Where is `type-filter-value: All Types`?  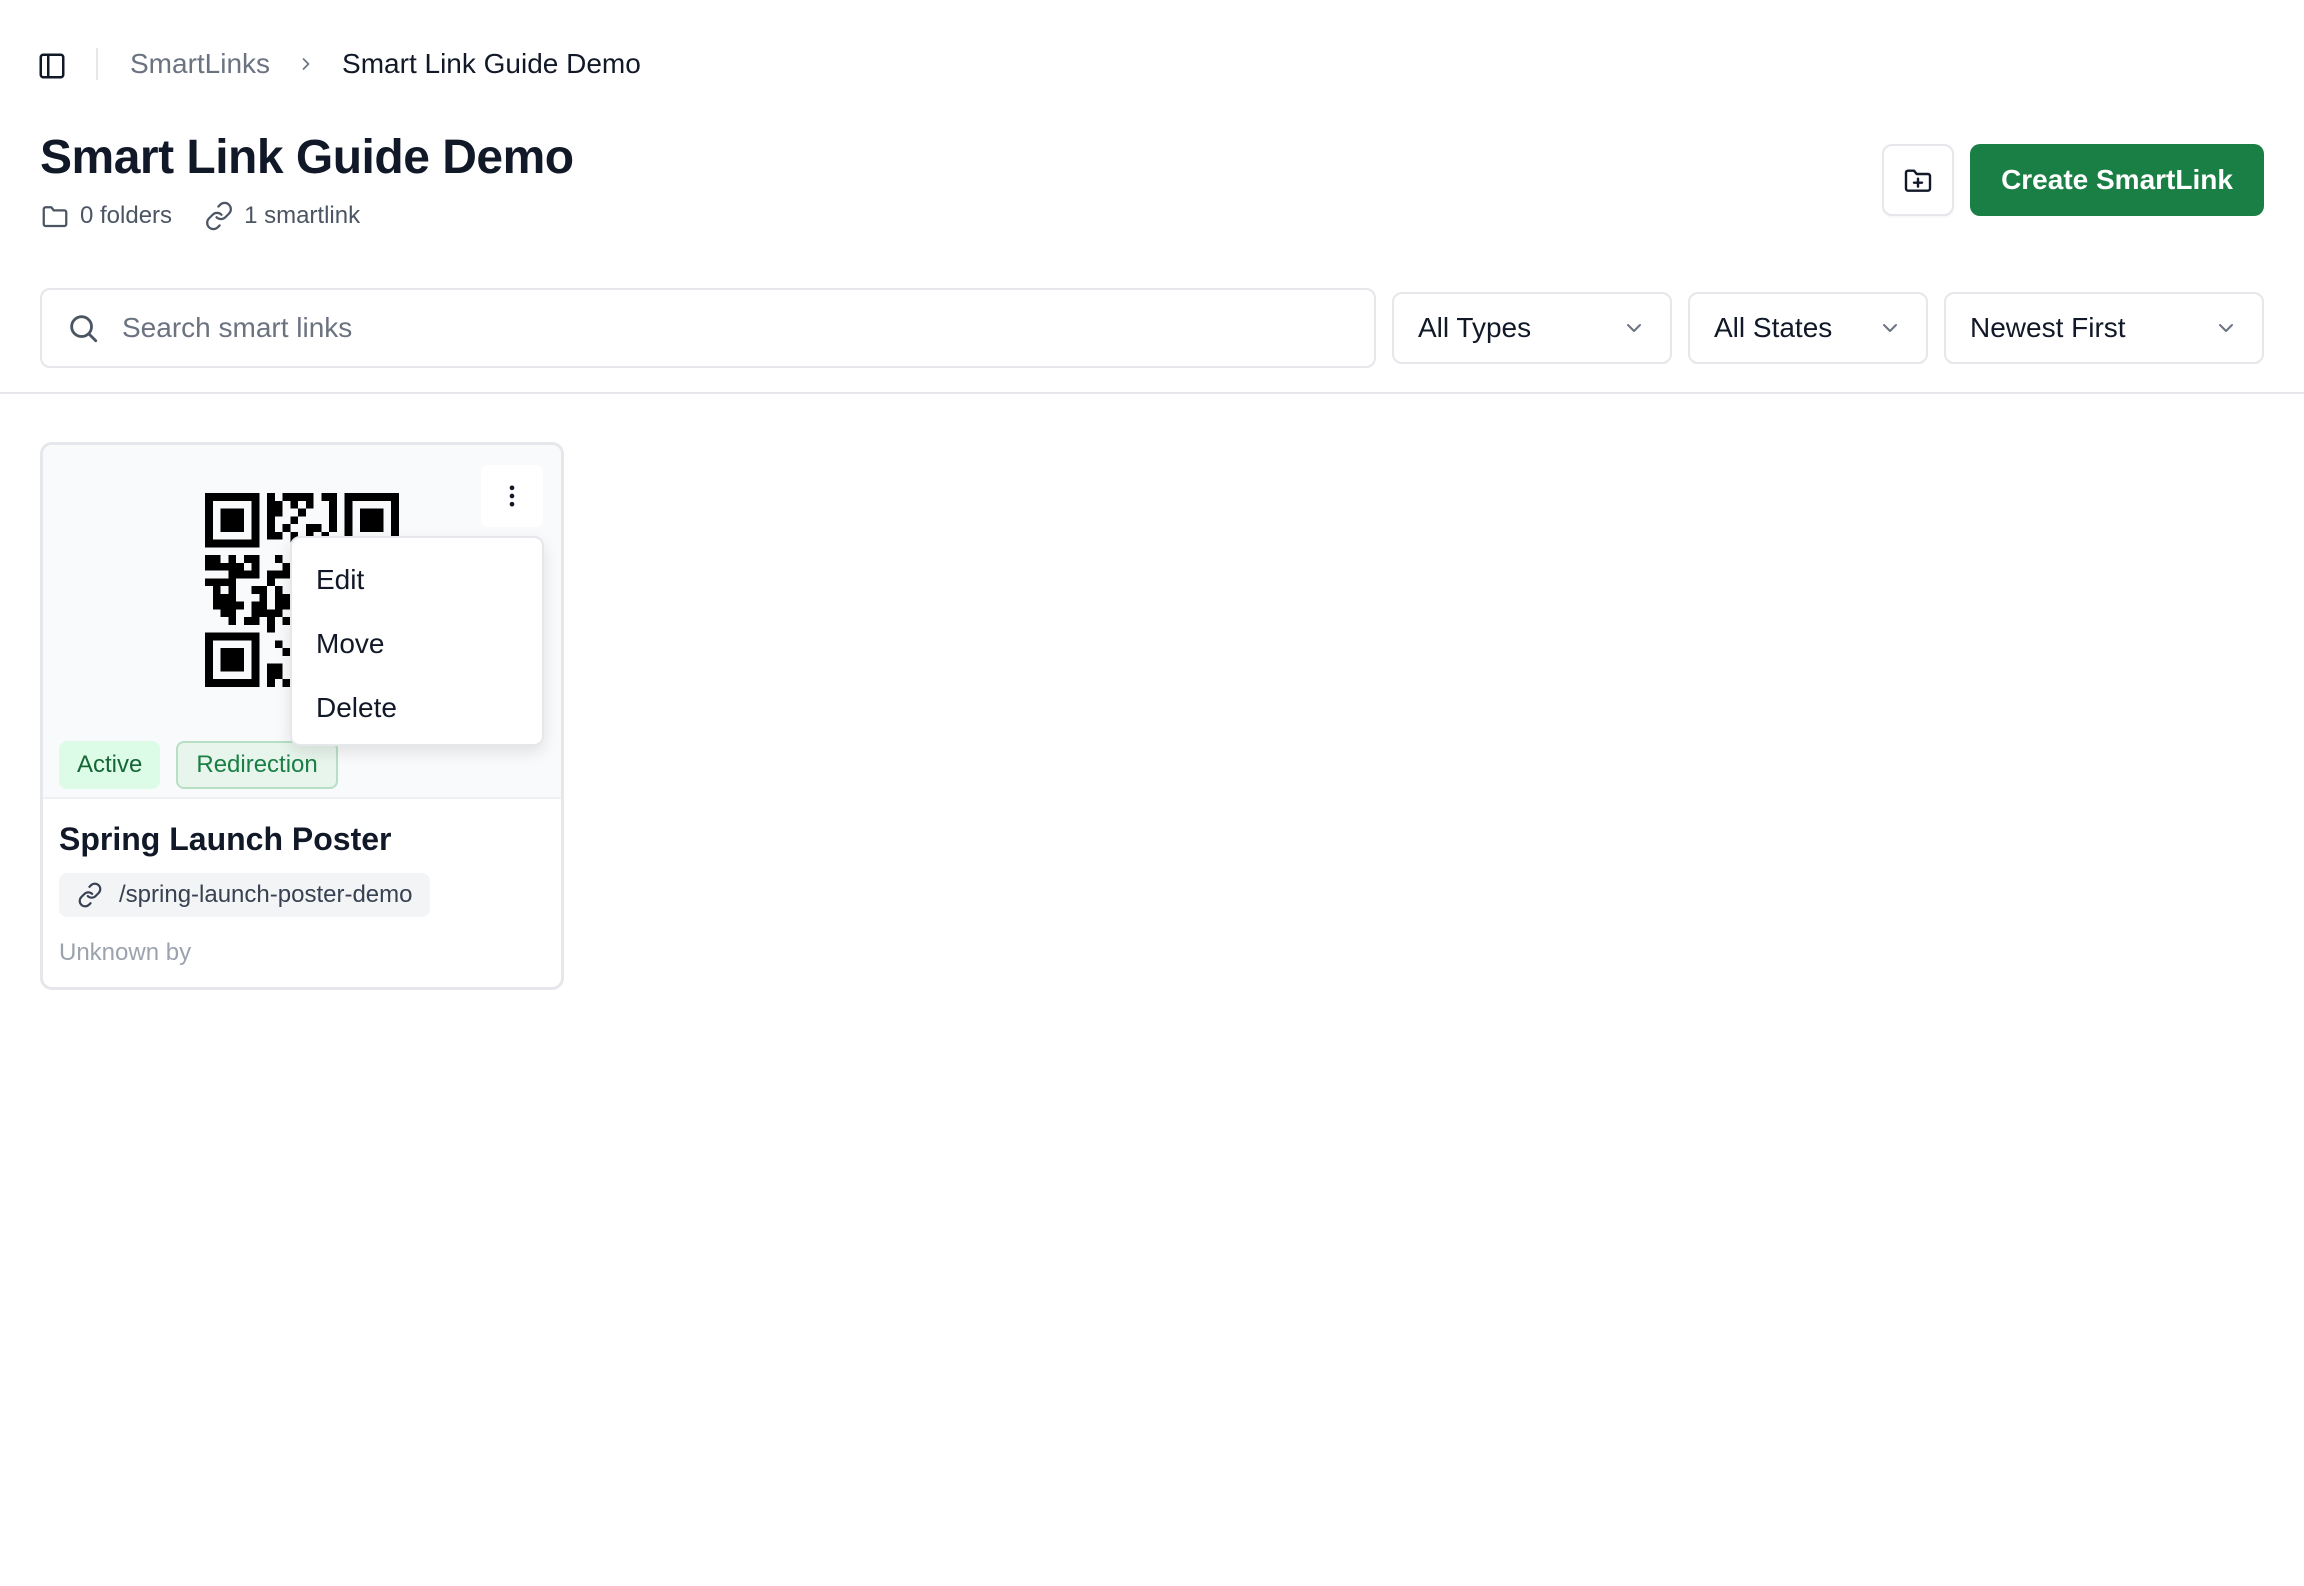 type-filter-value: All Types is located at coordinates (1475, 327).